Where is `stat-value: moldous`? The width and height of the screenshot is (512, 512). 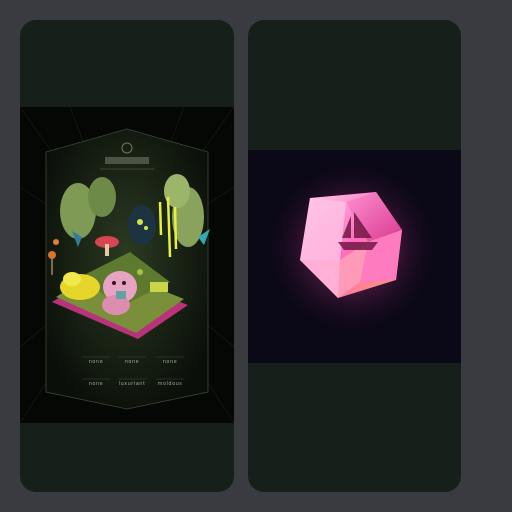
stat-value: moldous is located at coordinates (170, 384).